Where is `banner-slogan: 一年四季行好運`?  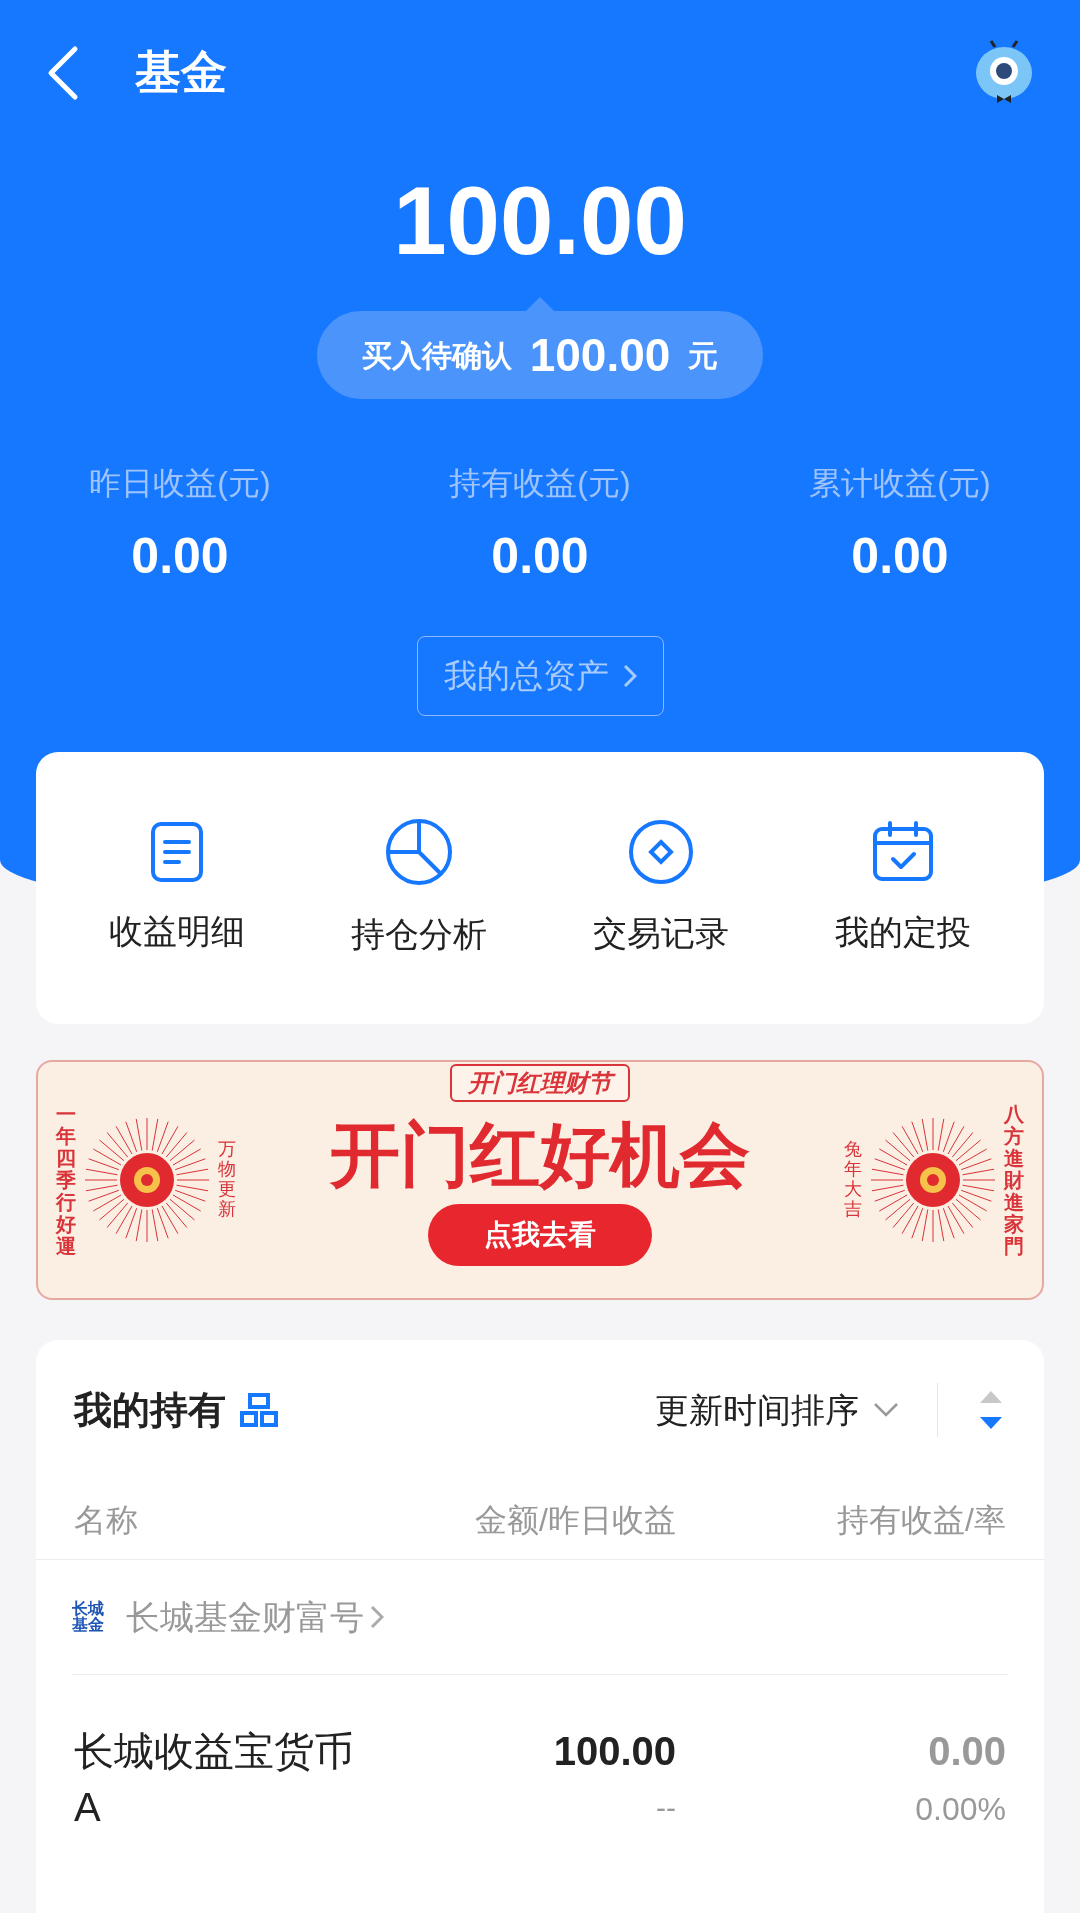
banner-slogan: 一年四季行好運 is located at coordinates (66, 1180).